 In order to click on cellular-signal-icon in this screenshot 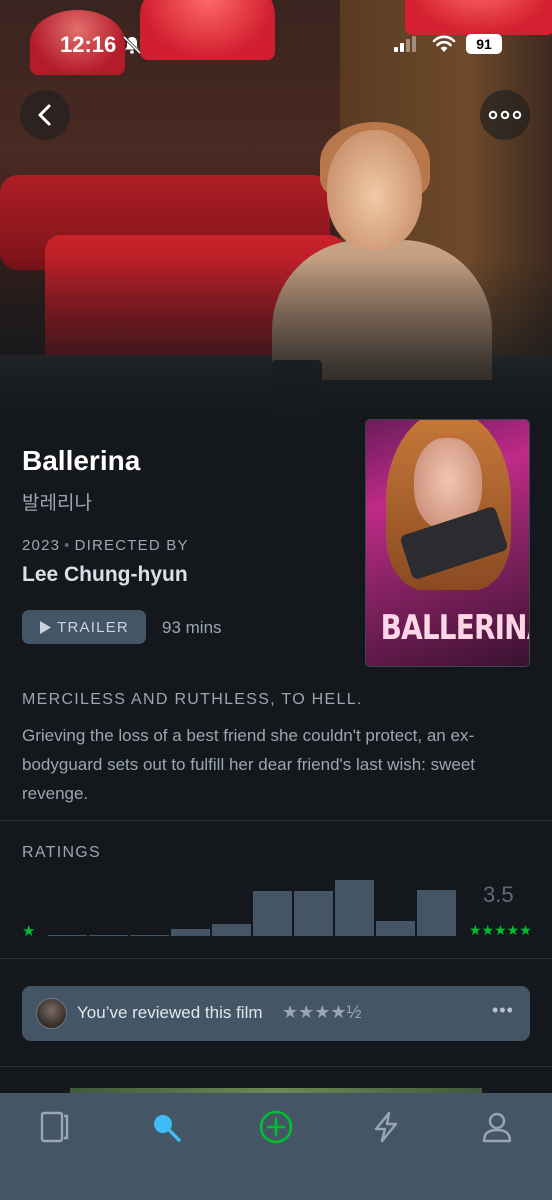, I will do `click(405, 44)`.